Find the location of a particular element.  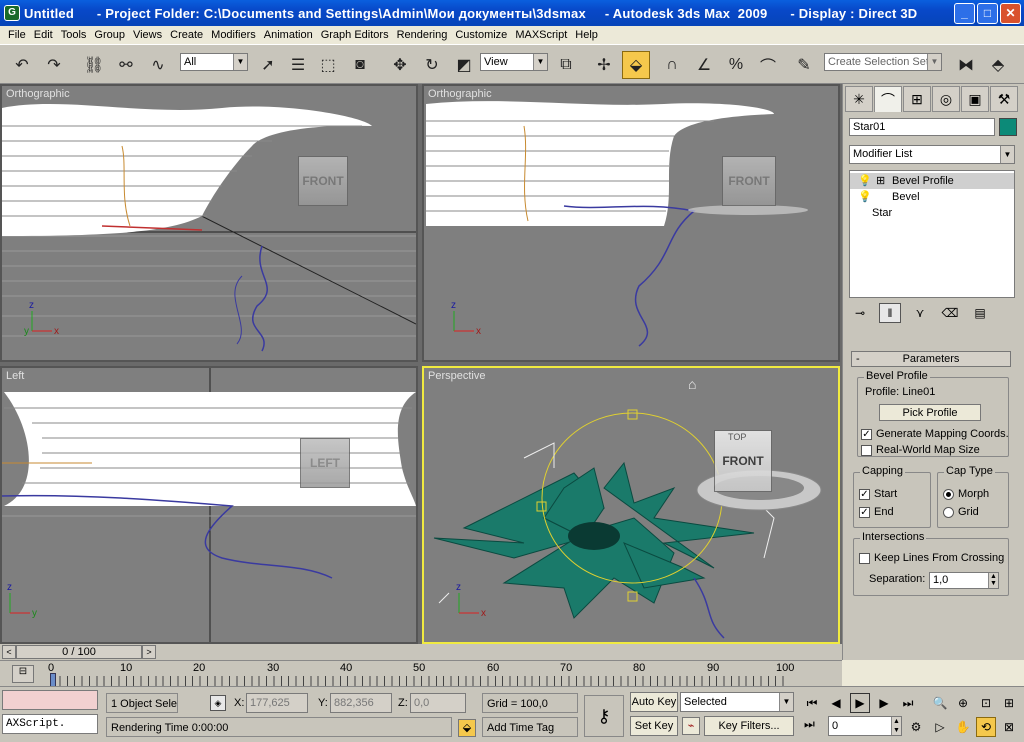

close-button: ✕ is located at coordinates (1010, 13).